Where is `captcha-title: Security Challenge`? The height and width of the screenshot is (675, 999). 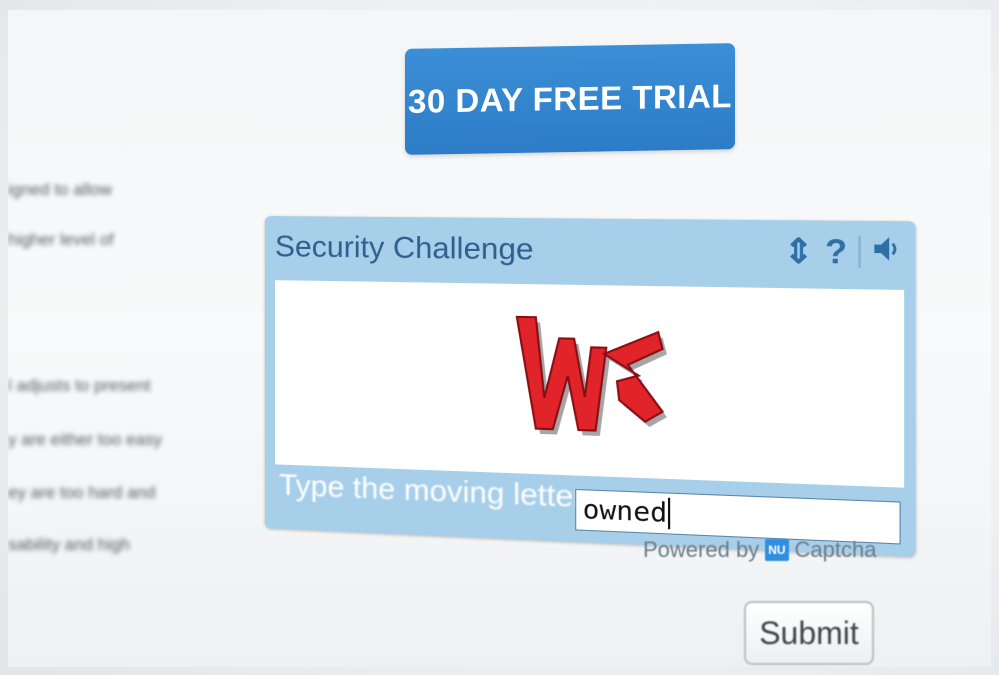 captcha-title: Security Challenge is located at coordinates (404, 248).